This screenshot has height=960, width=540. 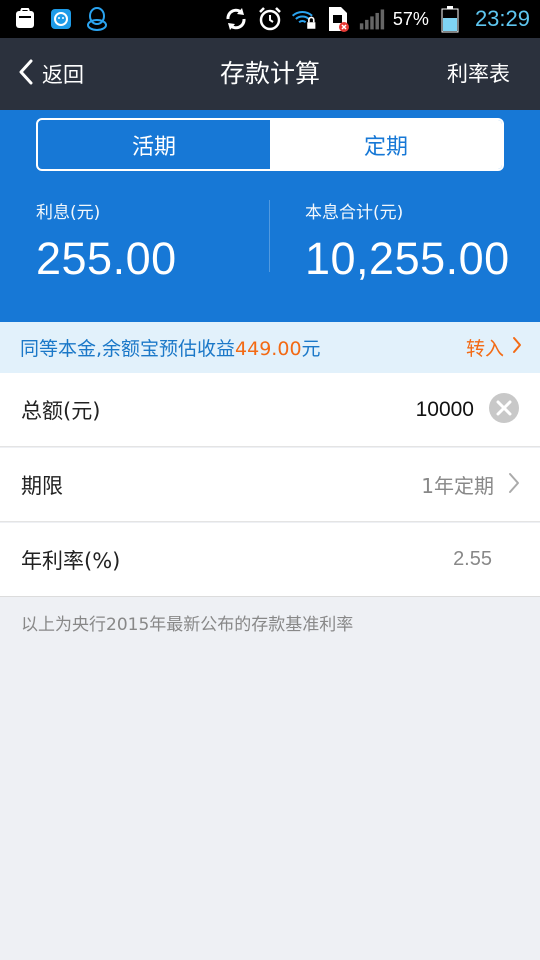 What do you see at coordinates (25, 19) in the screenshot?
I see `store-icon` at bounding box center [25, 19].